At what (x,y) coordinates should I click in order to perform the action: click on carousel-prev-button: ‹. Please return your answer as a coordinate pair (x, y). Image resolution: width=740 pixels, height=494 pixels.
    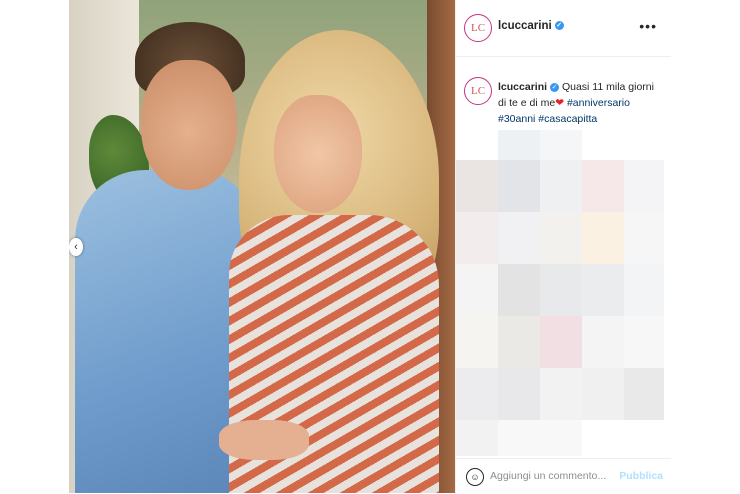
    Looking at the image, I should click on (76, 247).